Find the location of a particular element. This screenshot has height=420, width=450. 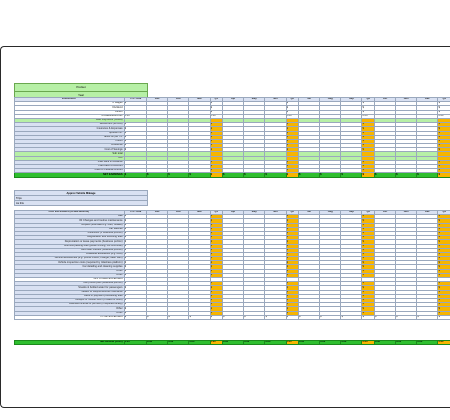

table-row: NET EARNINGS $ $ $ $ $ $ $ $ $ $ $ $ $ $ $ $ $ is located at coordinates (232, 175).